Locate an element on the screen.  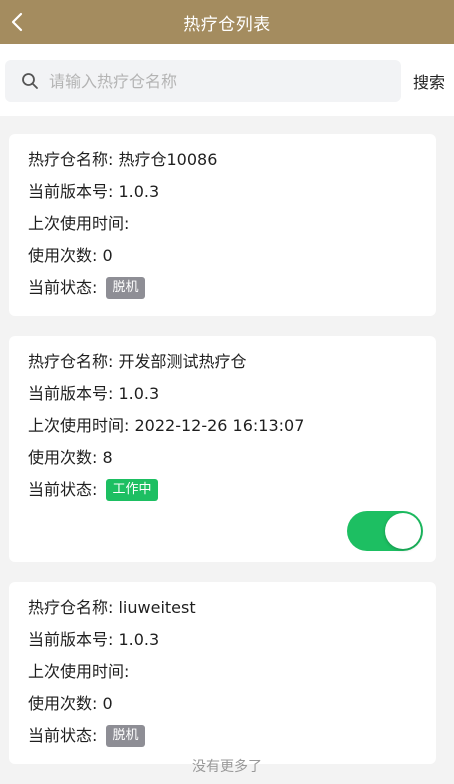
nav-bar: 热疗仓列表 is located at coordinates (227, 22).